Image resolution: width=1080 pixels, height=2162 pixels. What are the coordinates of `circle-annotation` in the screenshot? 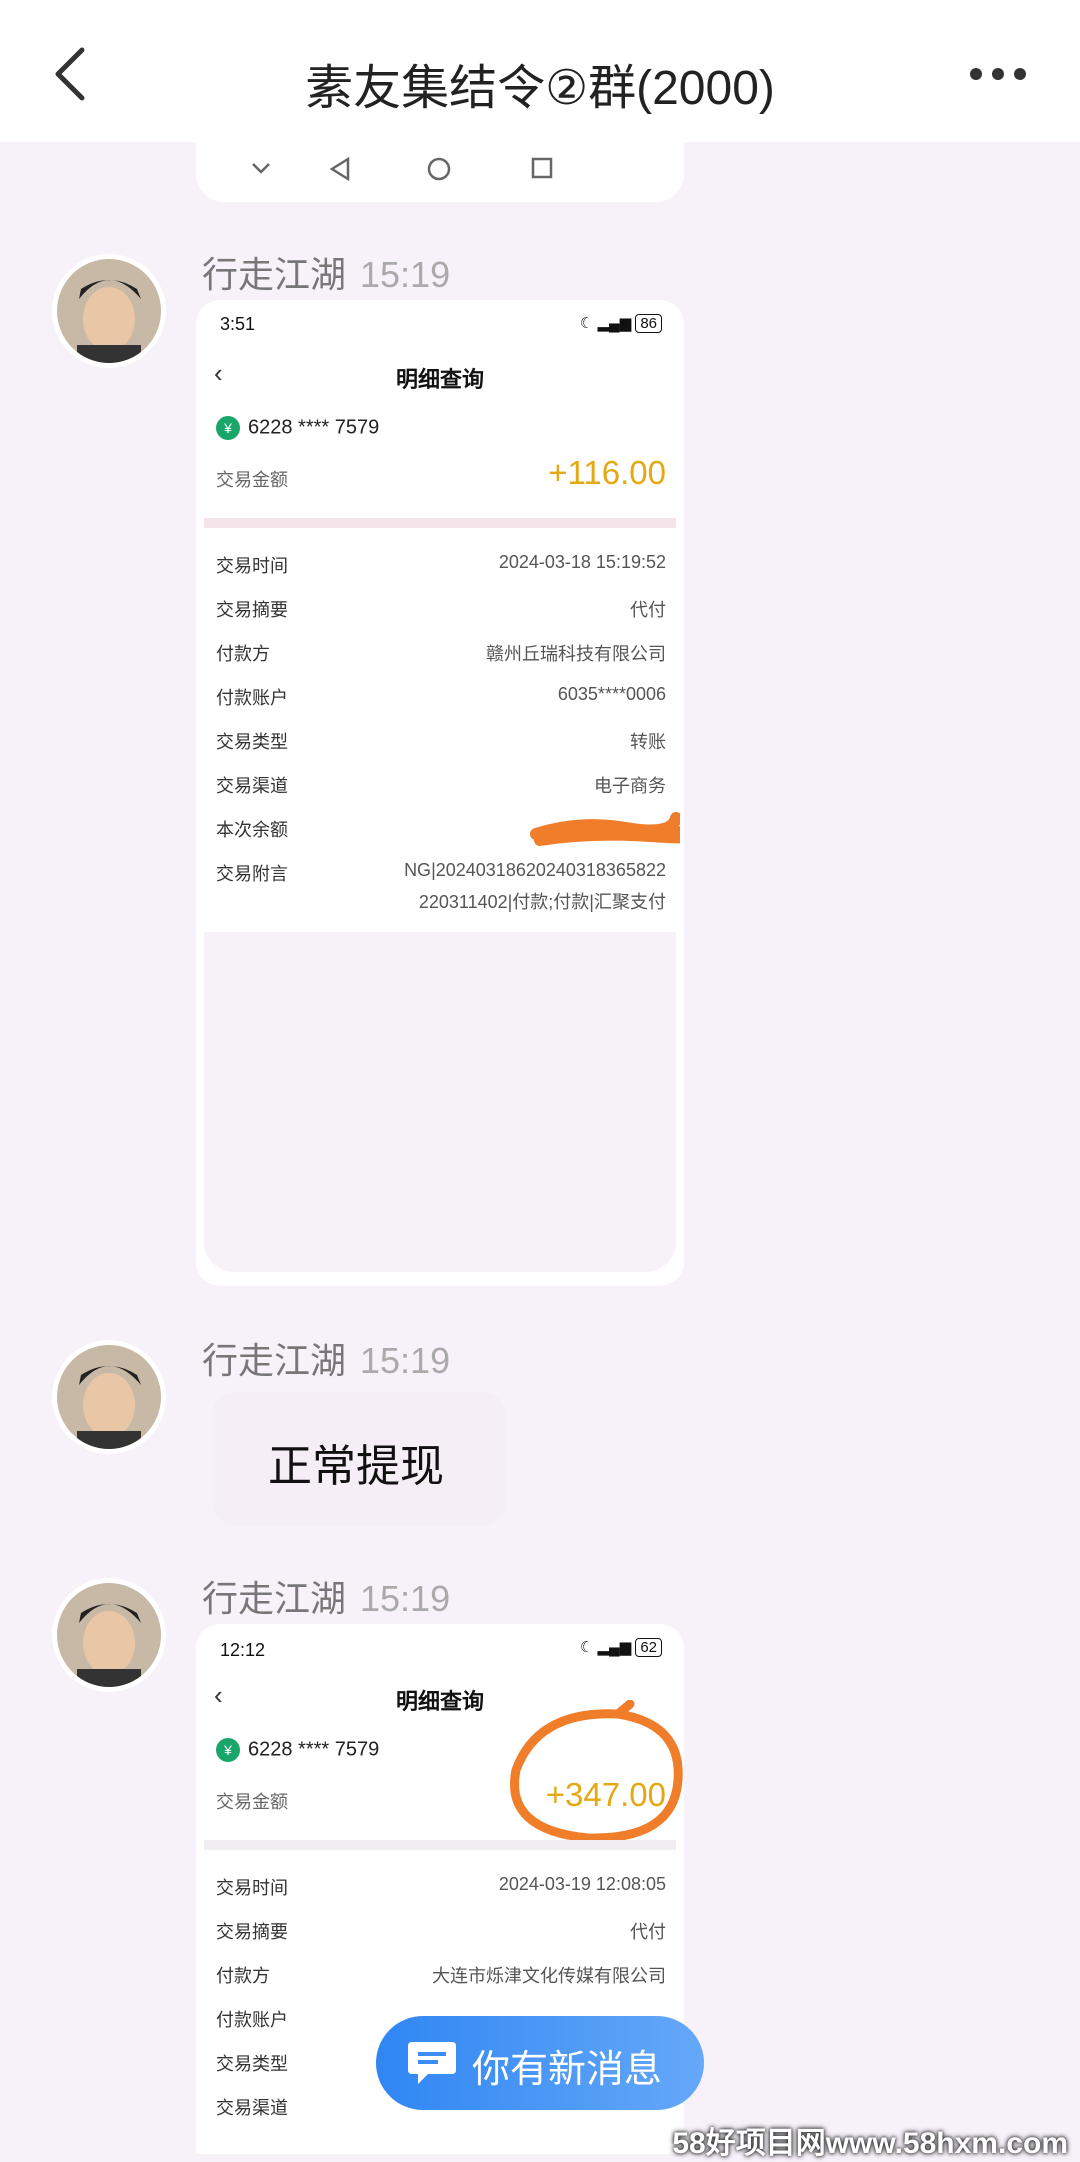 It's located at (596, 1771).